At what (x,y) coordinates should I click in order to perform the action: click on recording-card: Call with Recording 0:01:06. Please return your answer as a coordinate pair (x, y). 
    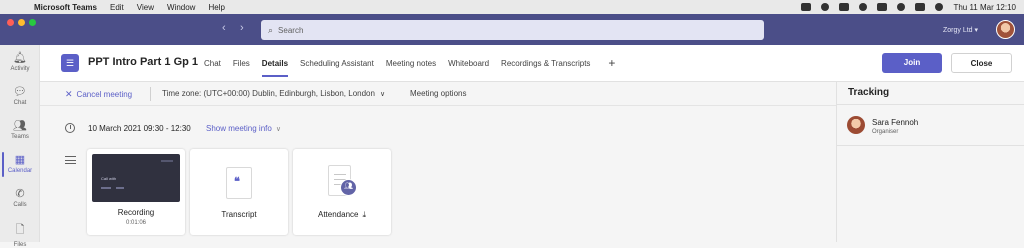
    Looking at the image, I should click on (136, 192).